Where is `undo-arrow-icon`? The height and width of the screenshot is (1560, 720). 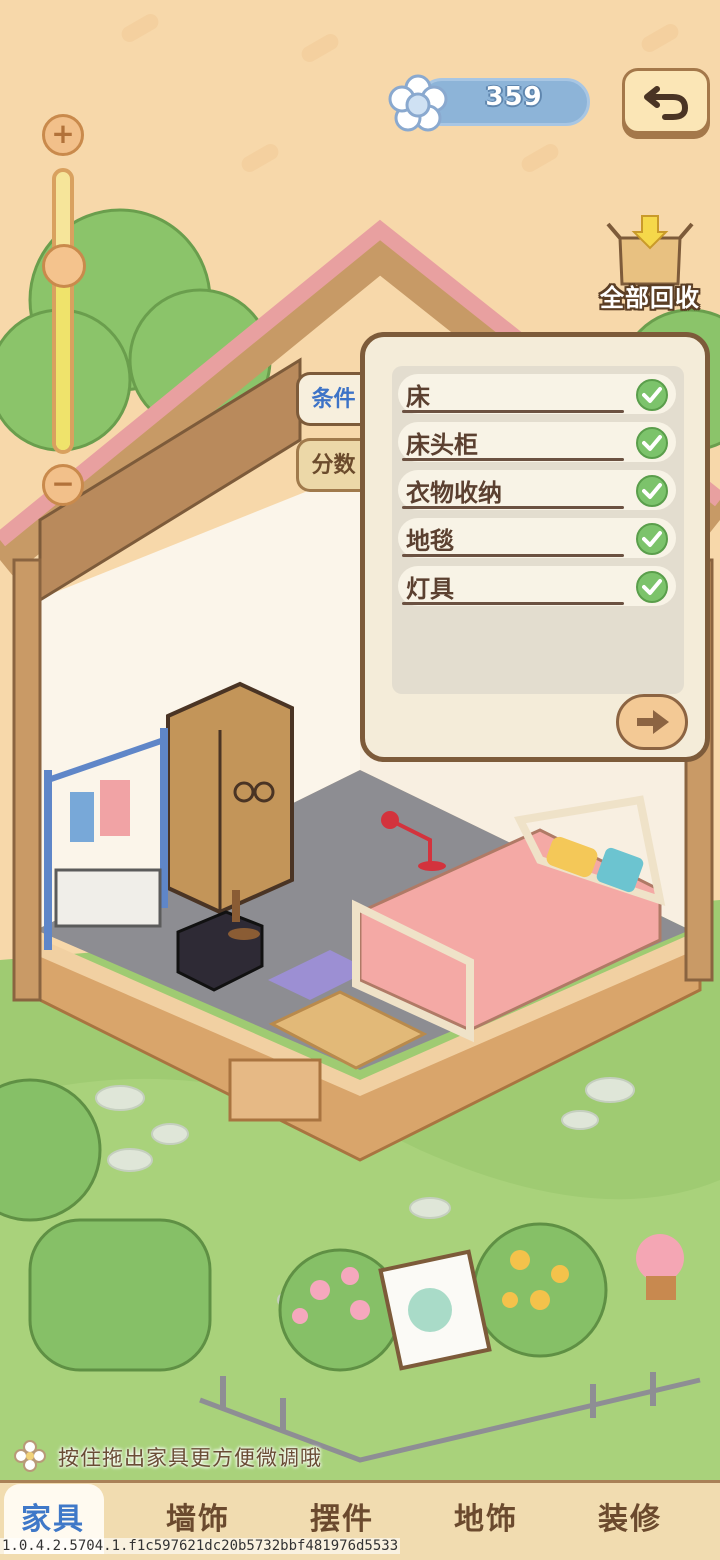 undo-arrow-icon is located at coordinates (666, 103).